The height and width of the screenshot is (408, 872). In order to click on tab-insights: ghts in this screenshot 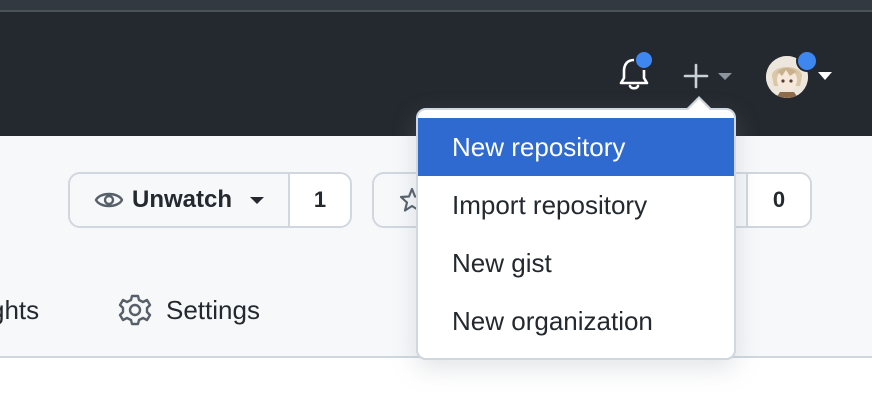, I will do `click(19, 310)`.